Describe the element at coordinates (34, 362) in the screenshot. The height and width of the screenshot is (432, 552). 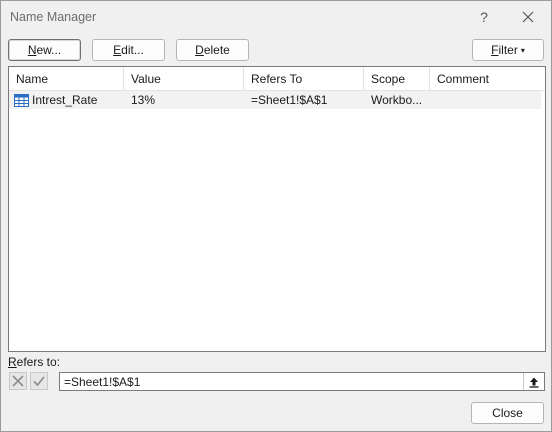
I see `refers-to-label: Refers to:` at that location.